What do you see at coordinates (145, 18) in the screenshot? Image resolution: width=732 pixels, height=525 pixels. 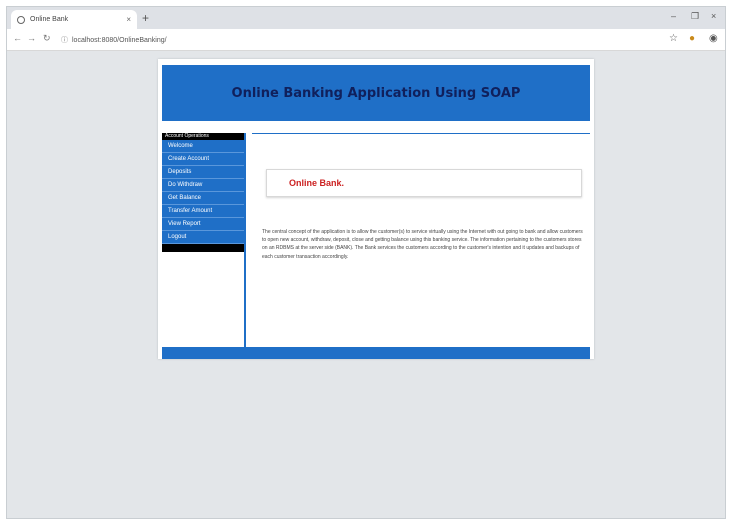 I see `new-tab-icon: +` at bounding box center [145, 18].